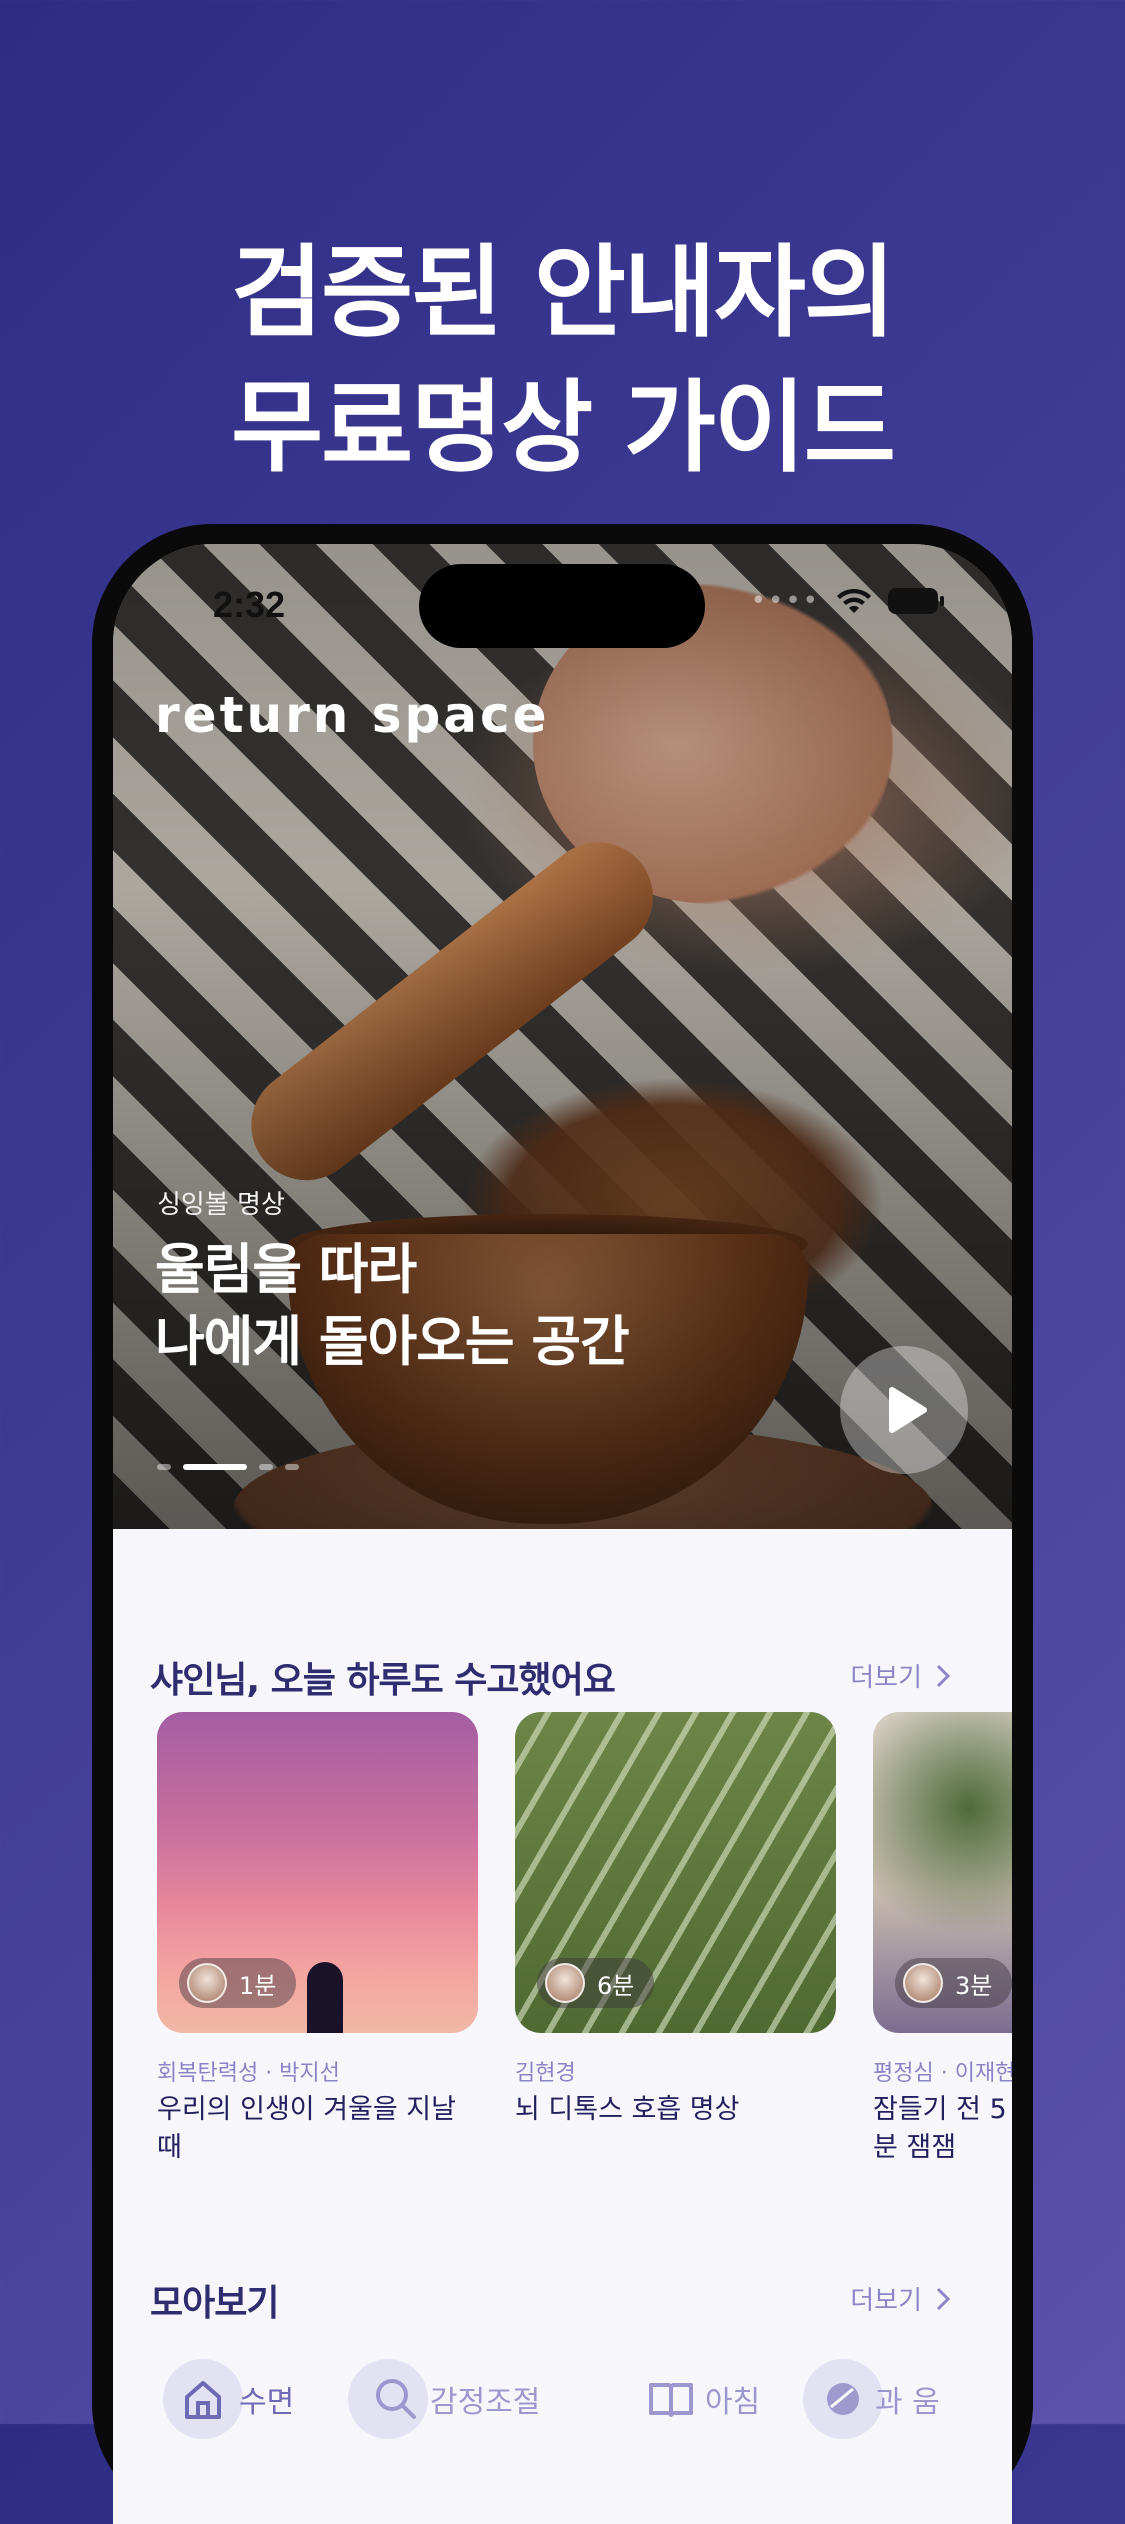  I want to click on greeting-more-label: 더보기, so click(886, 1678).